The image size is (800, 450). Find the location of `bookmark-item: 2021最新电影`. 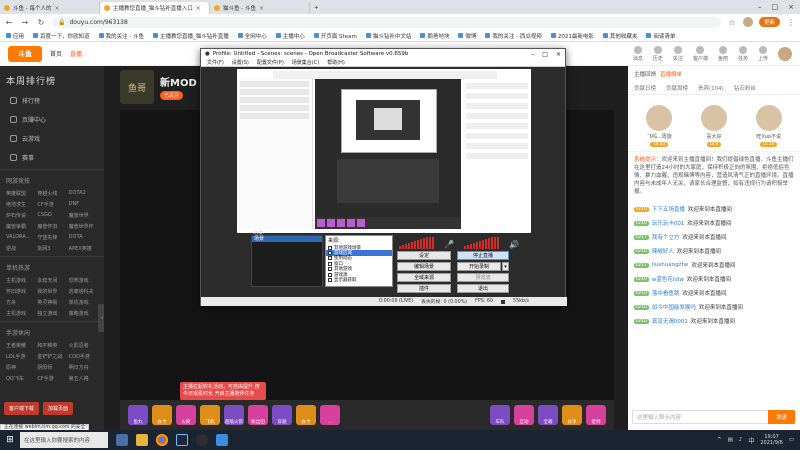

bookmark-item: 2021最新电影 is located at coordinates (572, 36).